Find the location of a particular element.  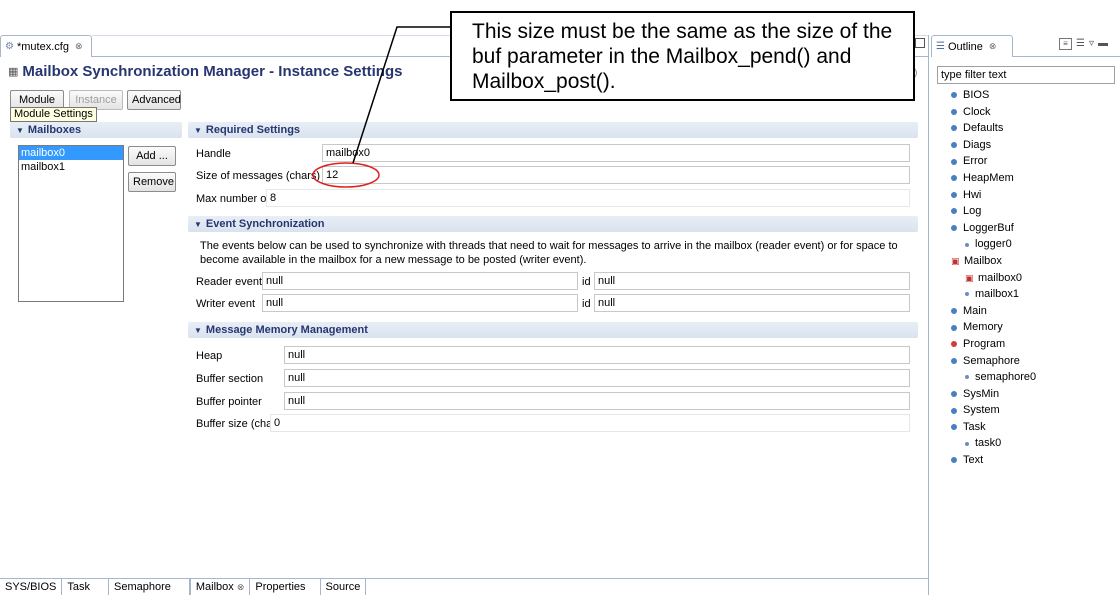

outline-item: ▣ mailbox0 is located at coordinates (1024, 278).